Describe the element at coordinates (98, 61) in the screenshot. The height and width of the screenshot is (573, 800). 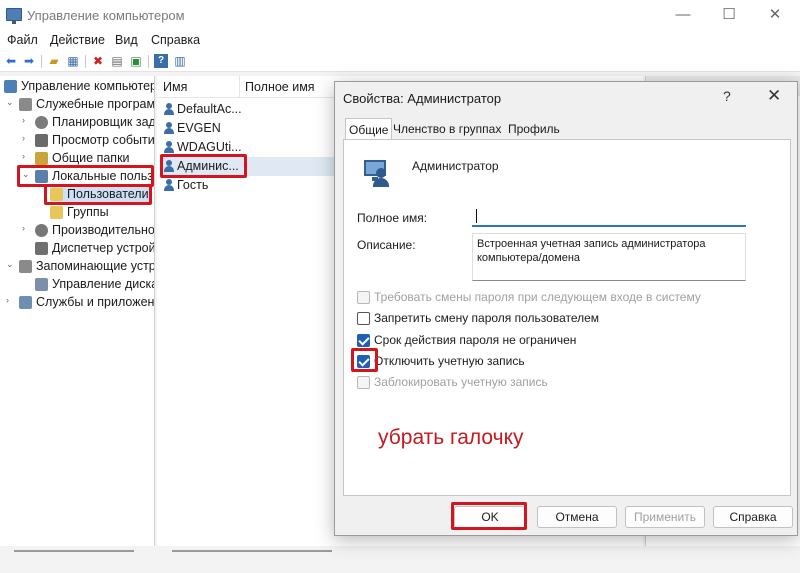
I see `delete-icon: ✖` at that location.